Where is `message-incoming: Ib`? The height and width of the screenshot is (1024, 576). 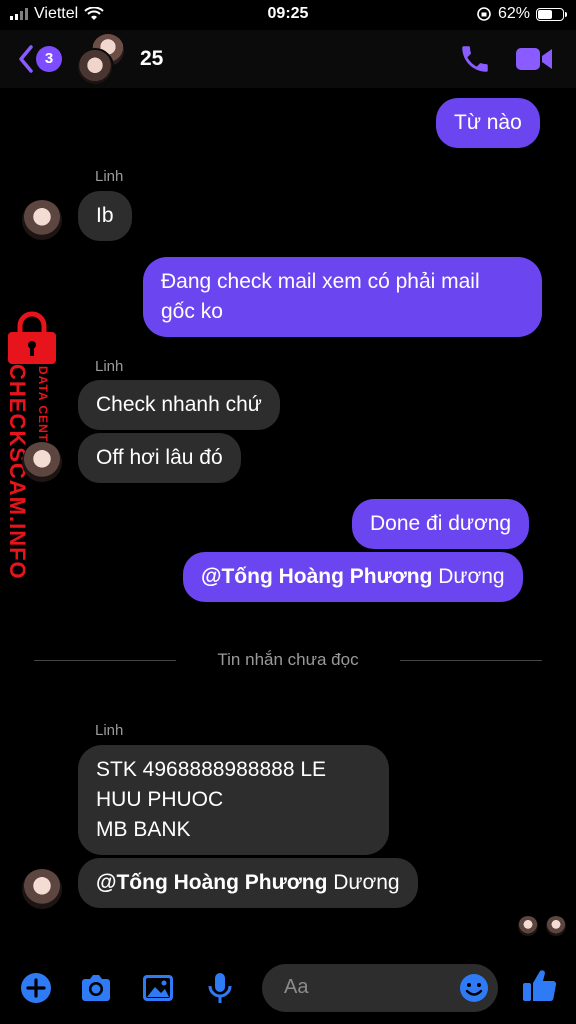 message-incoming: Ib is located at coordinates (105, 216).